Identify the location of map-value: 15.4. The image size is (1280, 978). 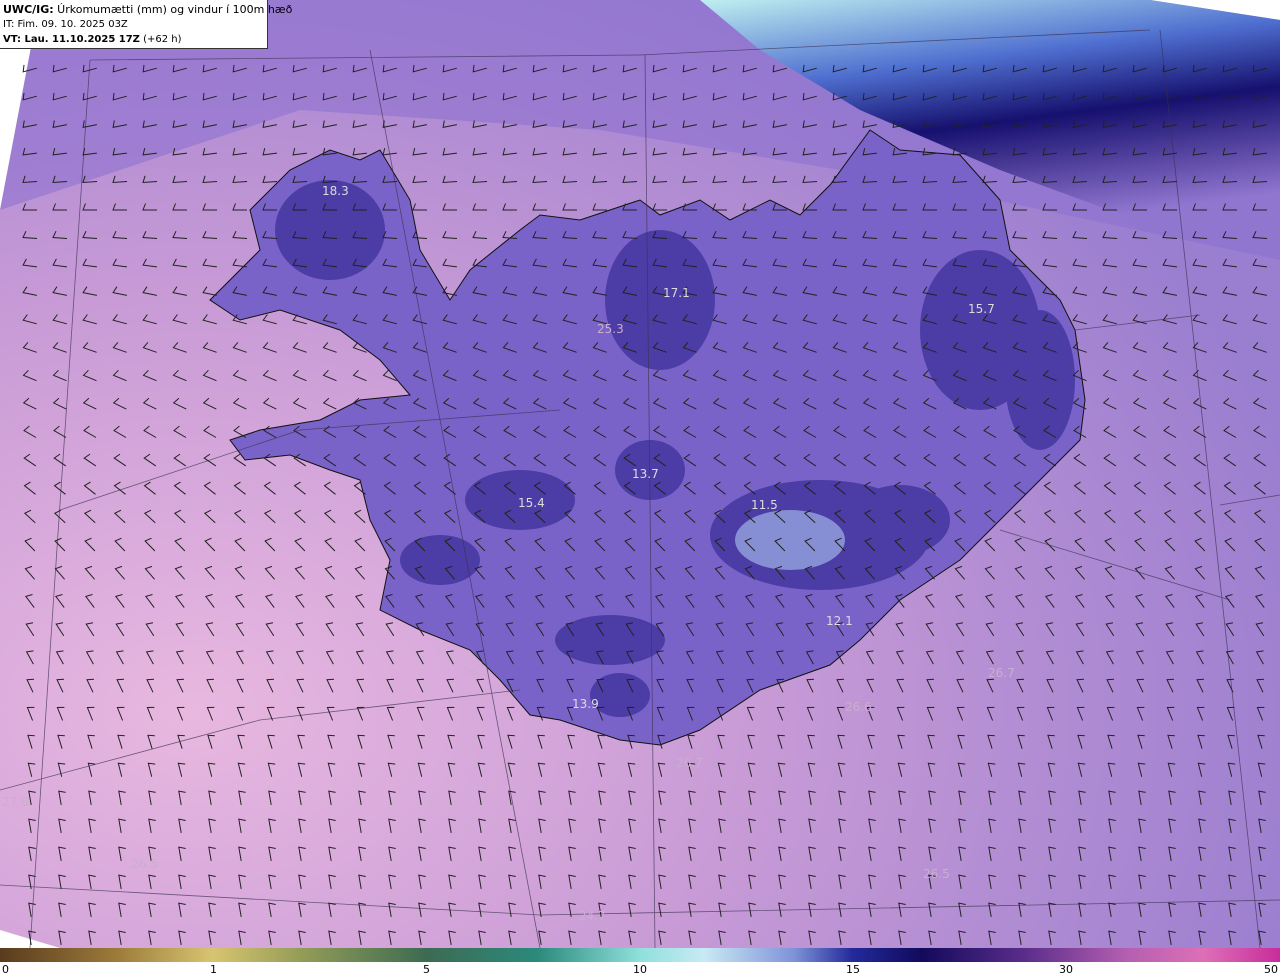
(531, 503).